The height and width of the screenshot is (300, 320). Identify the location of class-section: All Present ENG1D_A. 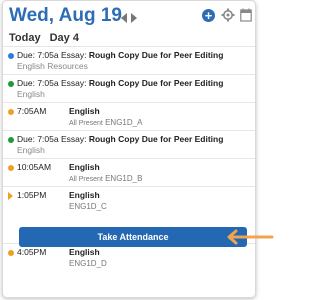
(106, 122).